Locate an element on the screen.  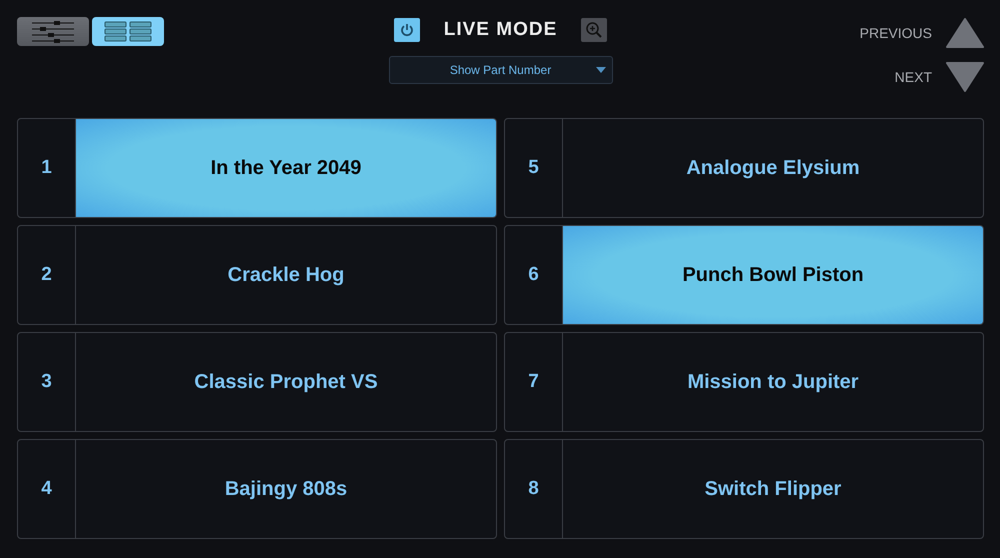
part-name: Classic Prophet VS is located at coordinates (286, 382).